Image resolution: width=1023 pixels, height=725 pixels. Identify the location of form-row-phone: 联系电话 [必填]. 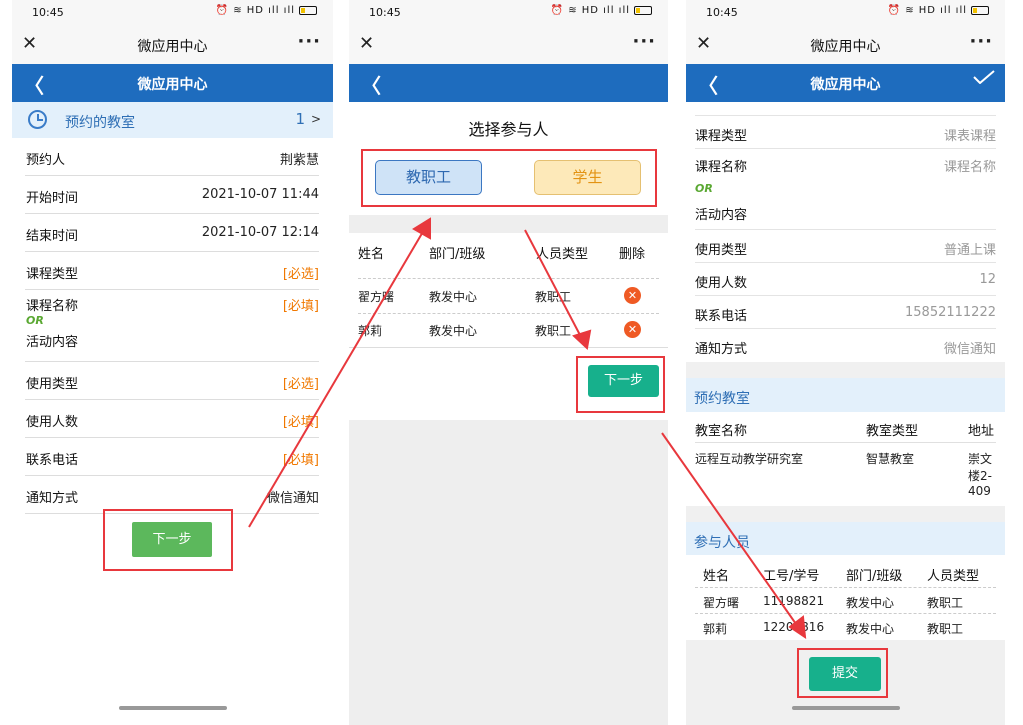
(172, 457).